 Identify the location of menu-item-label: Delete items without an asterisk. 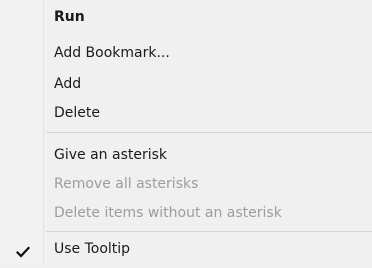
(168, 213).